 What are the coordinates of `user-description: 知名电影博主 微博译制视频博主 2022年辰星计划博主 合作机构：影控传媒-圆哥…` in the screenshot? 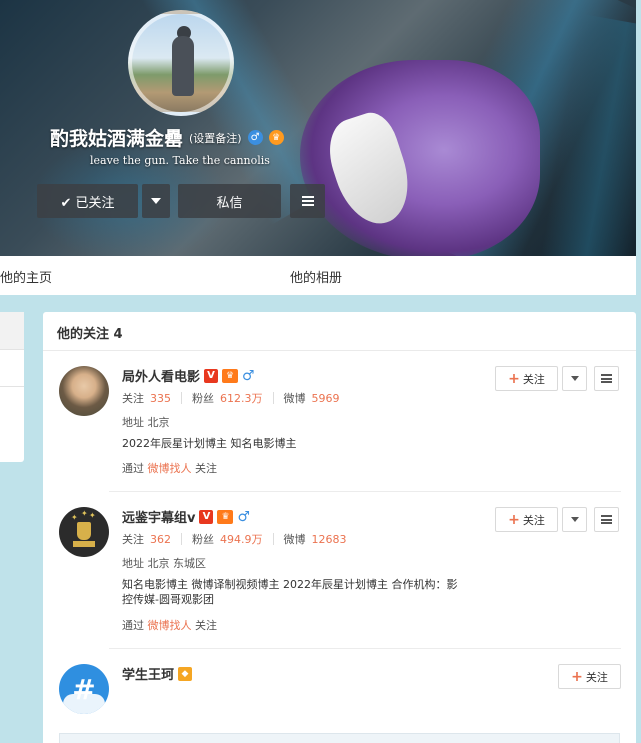 It's located at (290, 592).